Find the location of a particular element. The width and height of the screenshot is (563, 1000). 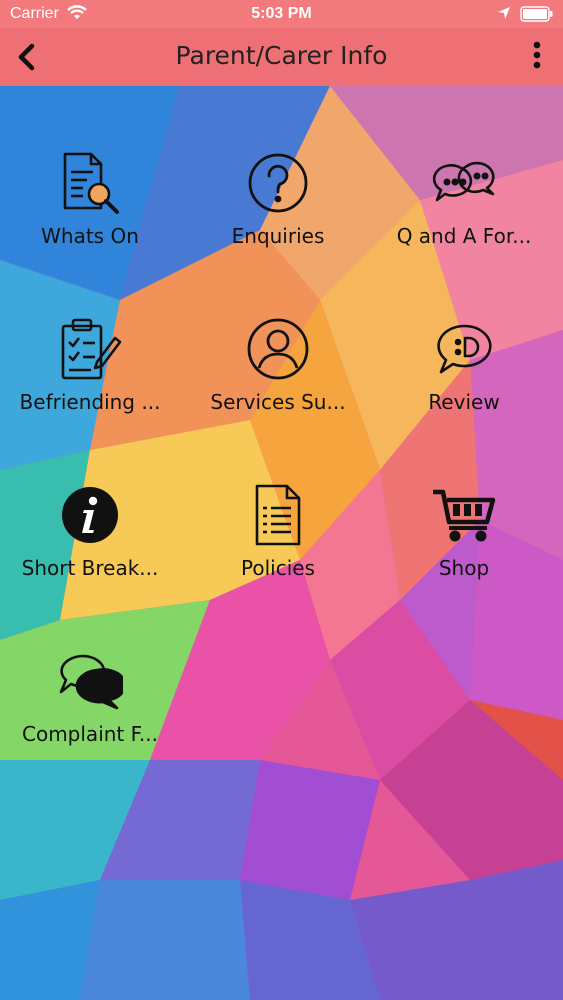

document-search-icon is located at coordinates (90, 183).